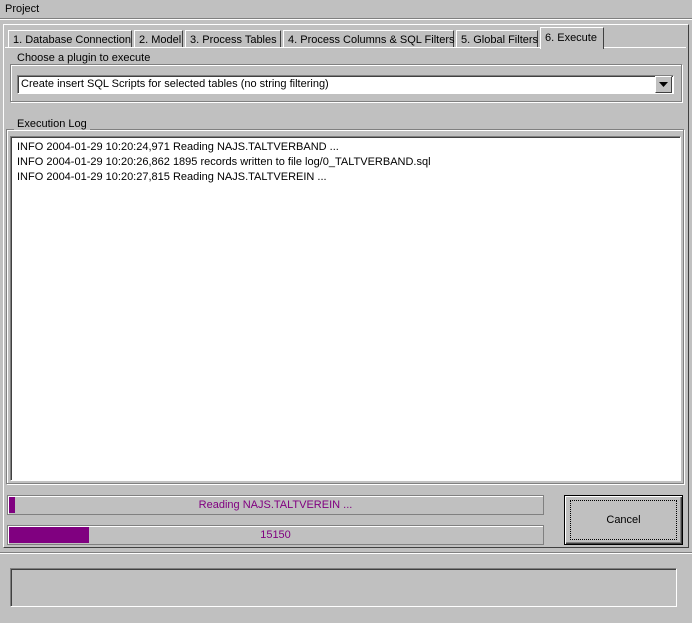  What do you see at coordinates (22, 9) in the screenshot?
I see `window-title: Project` at bounding box center [22, 9].